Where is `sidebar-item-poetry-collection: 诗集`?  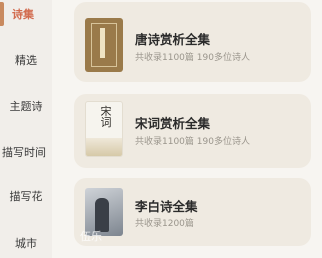 sidebar-item-poetry-collection: 诗集 is located at coordinates (26, 14).